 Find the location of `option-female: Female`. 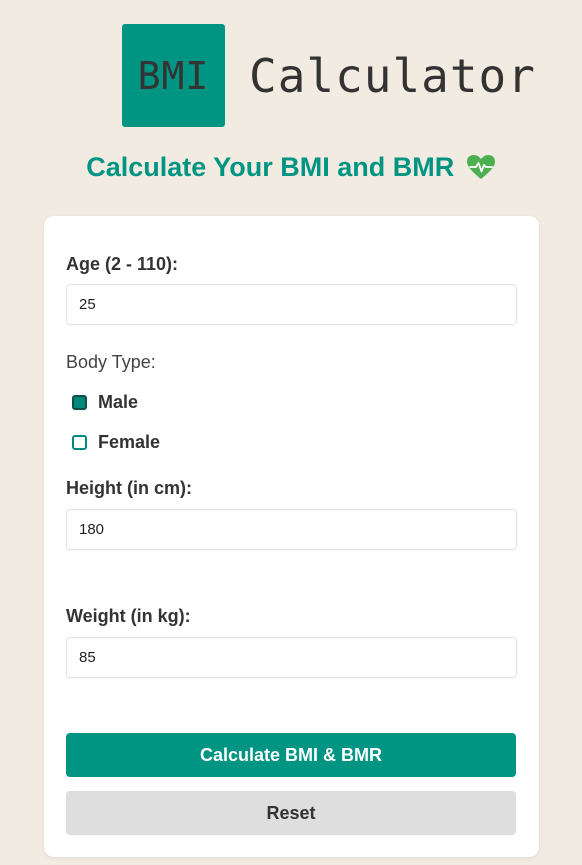

option-female: Female is located at coordinates (116, 442).